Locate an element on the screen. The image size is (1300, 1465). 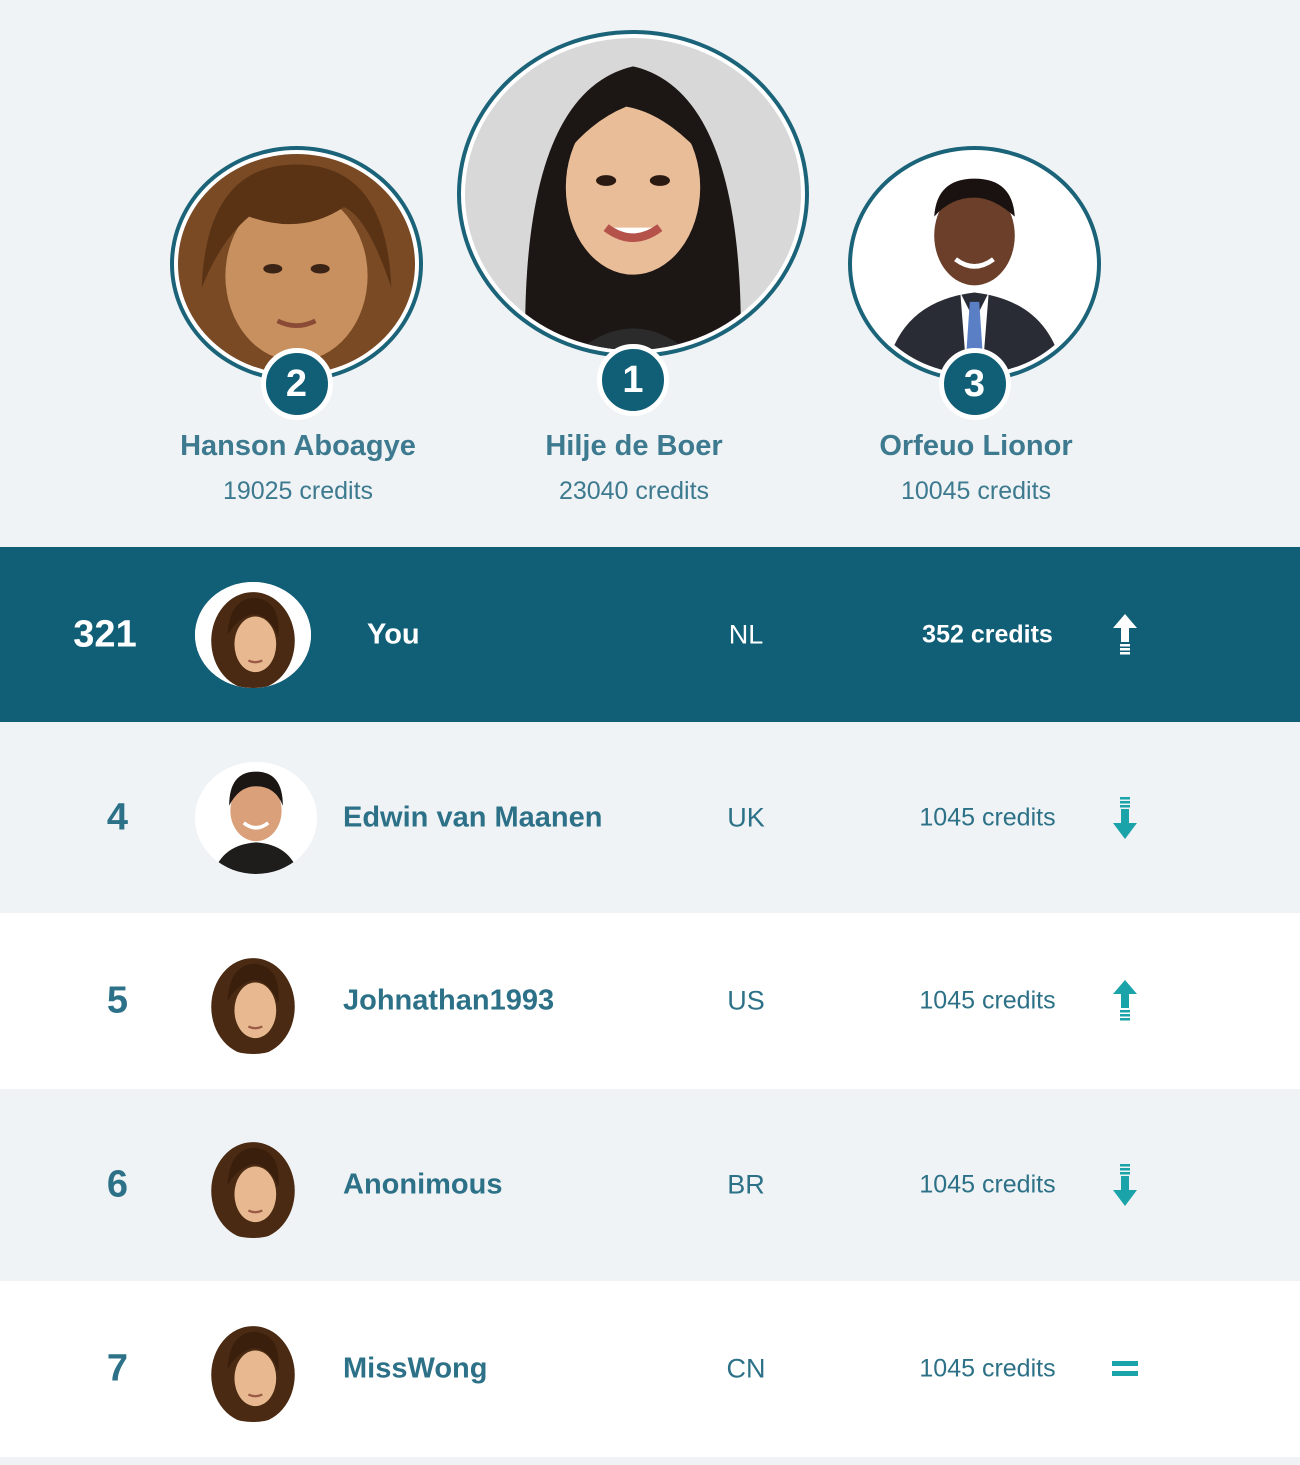
rank-badge: 2 is located at coordinates (296, 384).